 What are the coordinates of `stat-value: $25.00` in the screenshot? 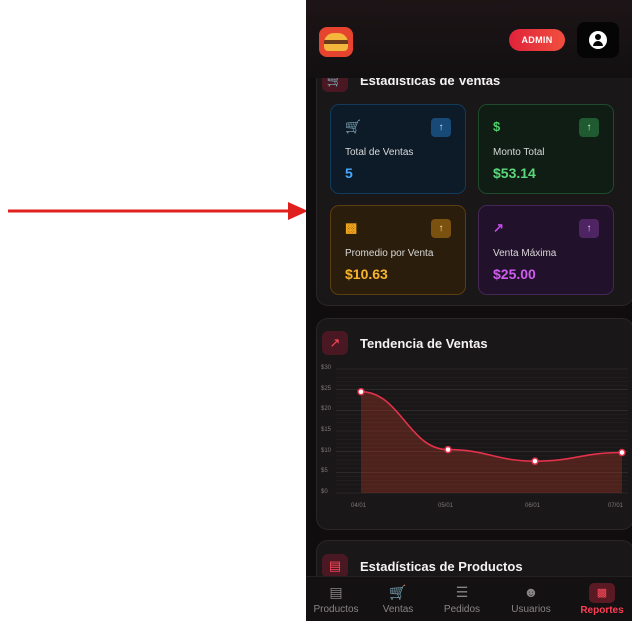 It's located at (514, 274).